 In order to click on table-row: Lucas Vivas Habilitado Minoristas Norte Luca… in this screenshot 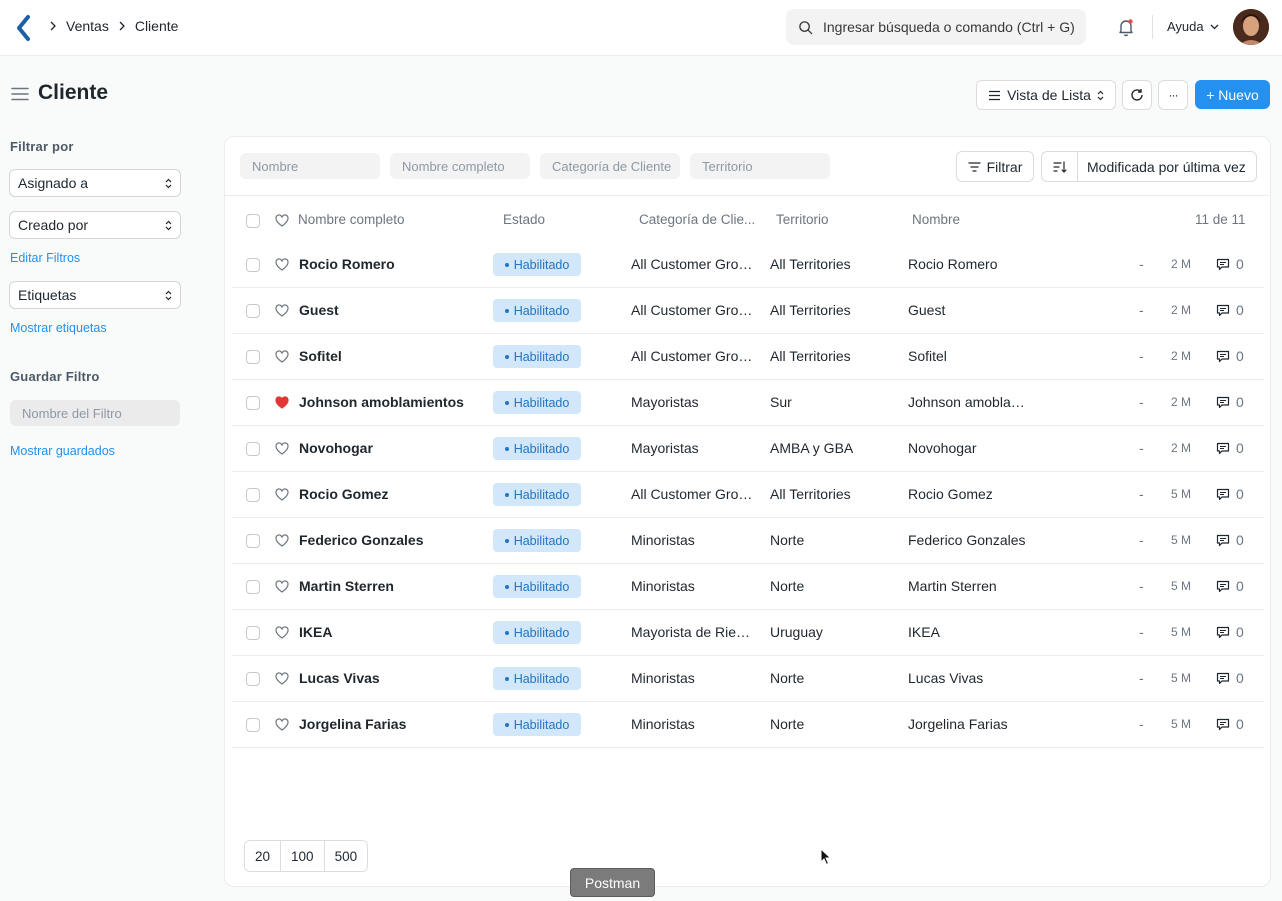, I will do `click(748, 679)`.